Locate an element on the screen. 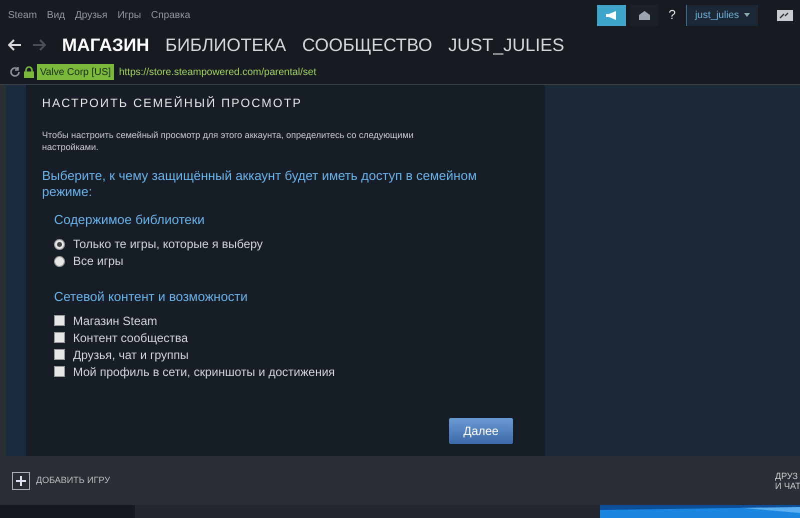 Image resolution: width=800 pixels, height=518 pixels. section-heading: Сетевой контент и возможности is located at coordinates (151, 297).